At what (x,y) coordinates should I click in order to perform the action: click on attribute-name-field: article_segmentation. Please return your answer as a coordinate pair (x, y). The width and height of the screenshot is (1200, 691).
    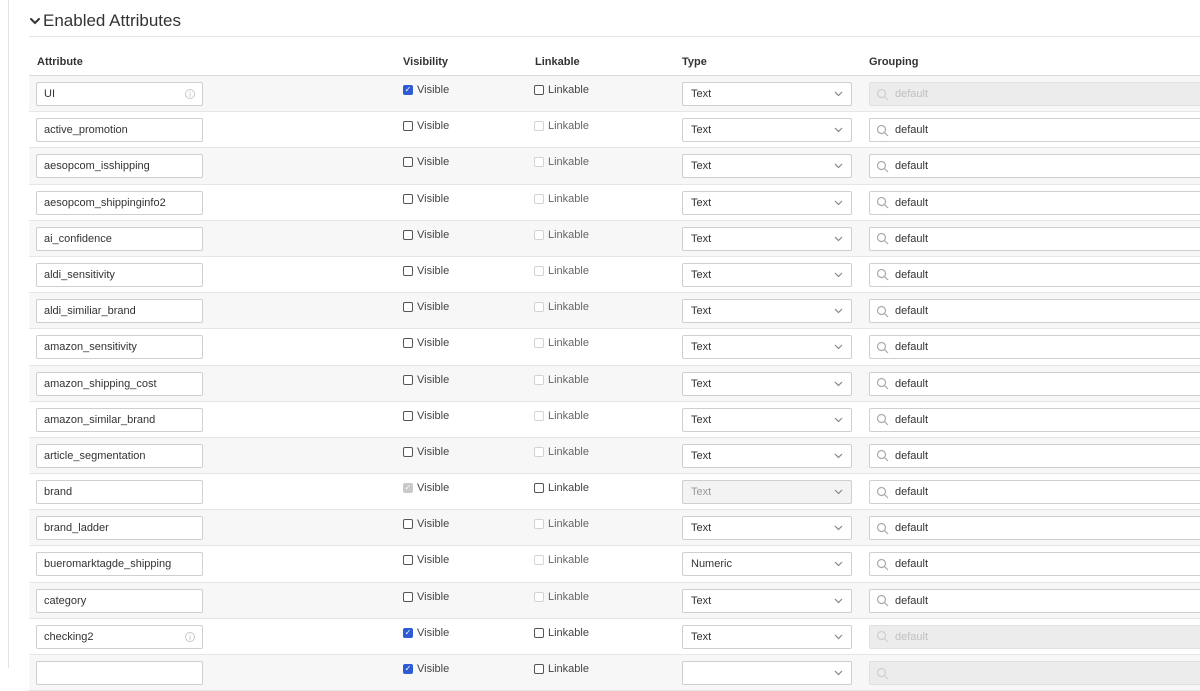
    Looking at the image, I should click on (119, 455).